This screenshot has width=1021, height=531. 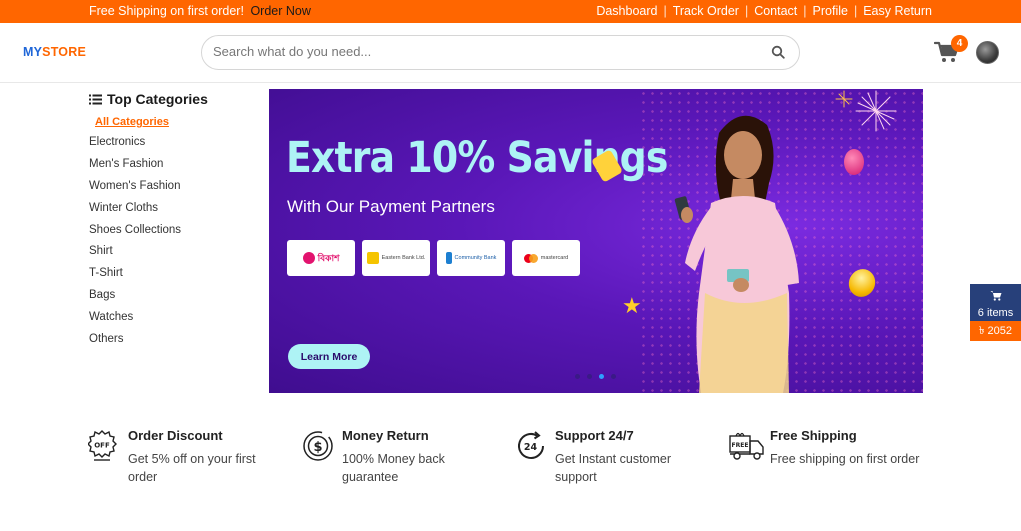 I want to click on money-return-icon: $, so click(x=318, y=446).